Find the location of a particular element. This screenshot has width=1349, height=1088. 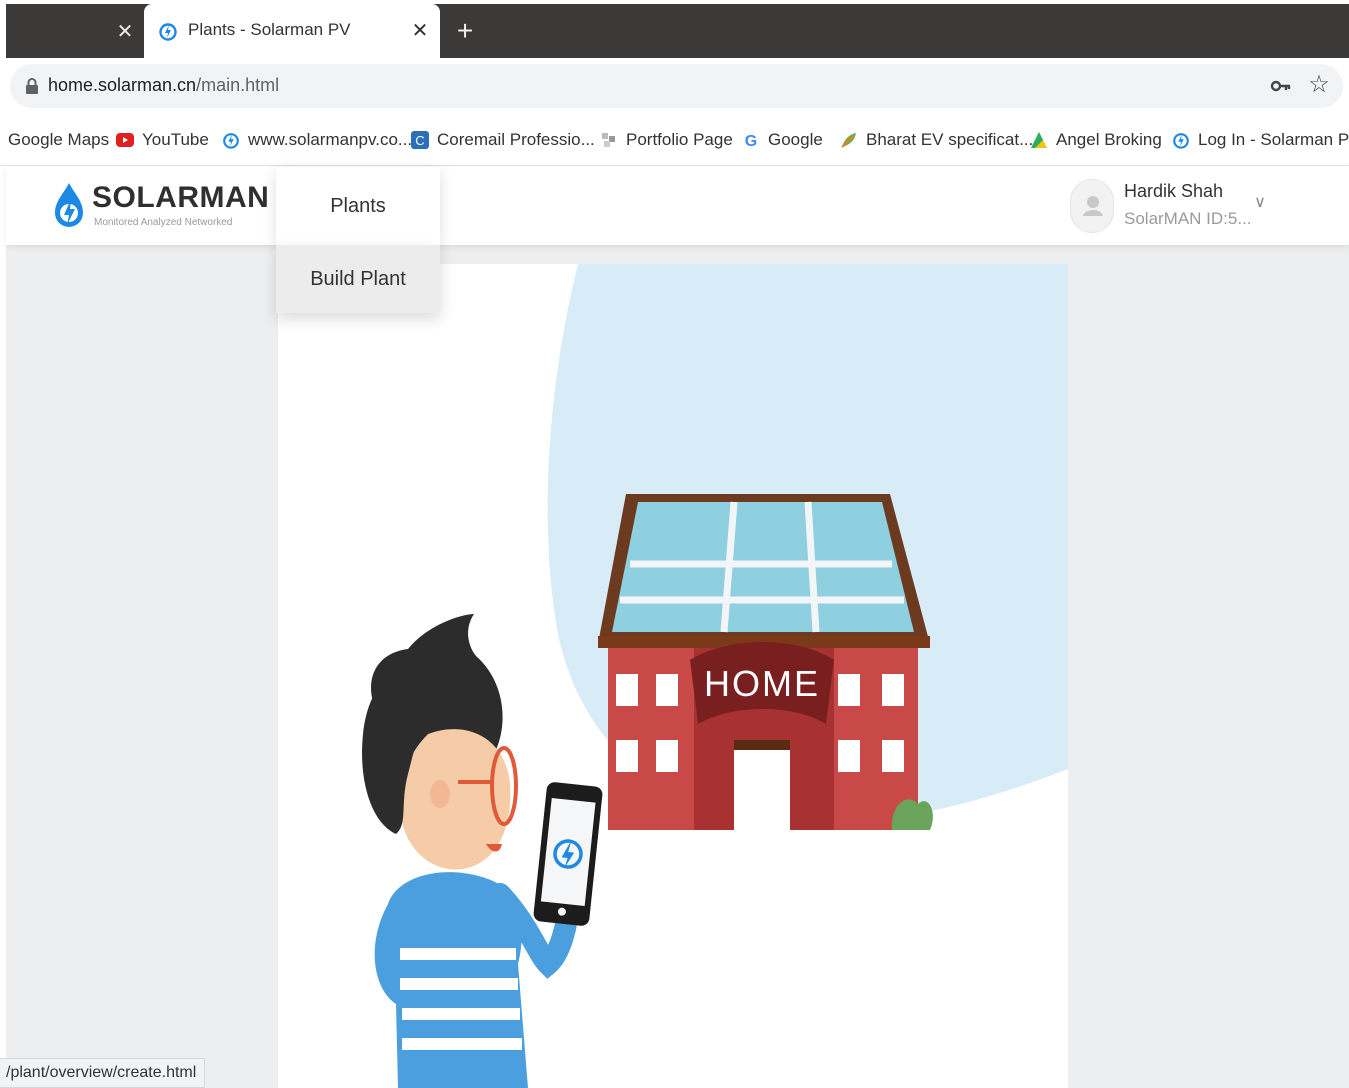

tab-plants: Plants - Solarman PV ✕ is located at coordinates (292, 31).